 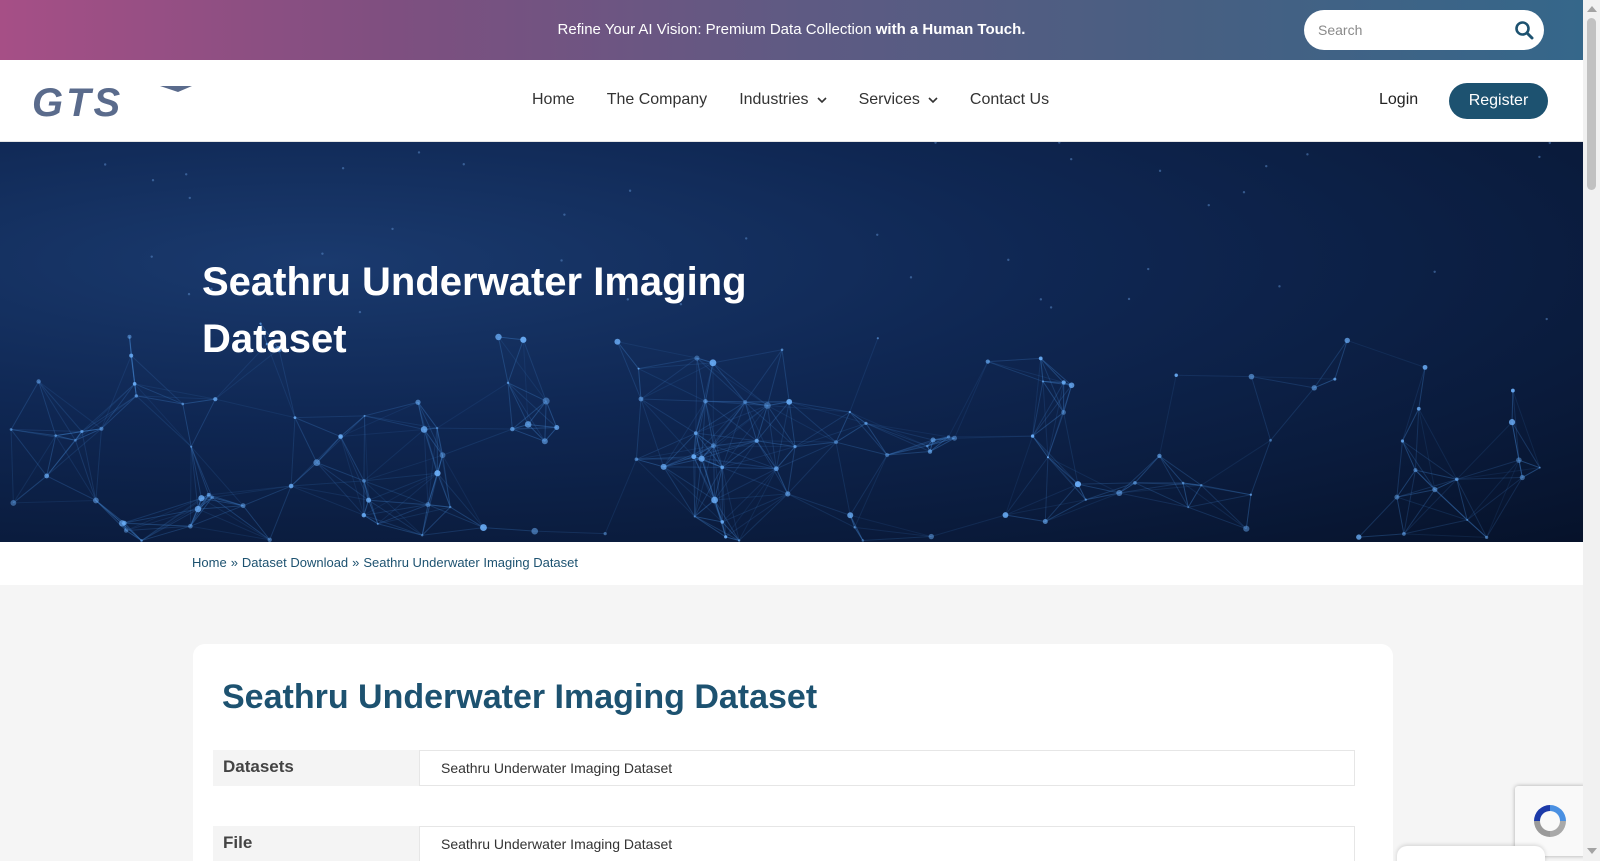 I want to click on scroll-down-arrow-icon, so click(x=1592, y=851).